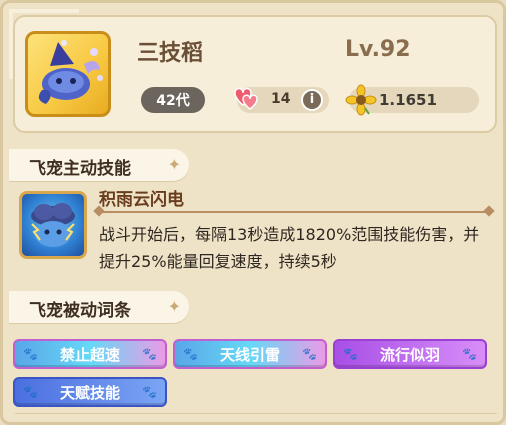  I want to click on tag-label: 禁止超速, so click(89, 354).